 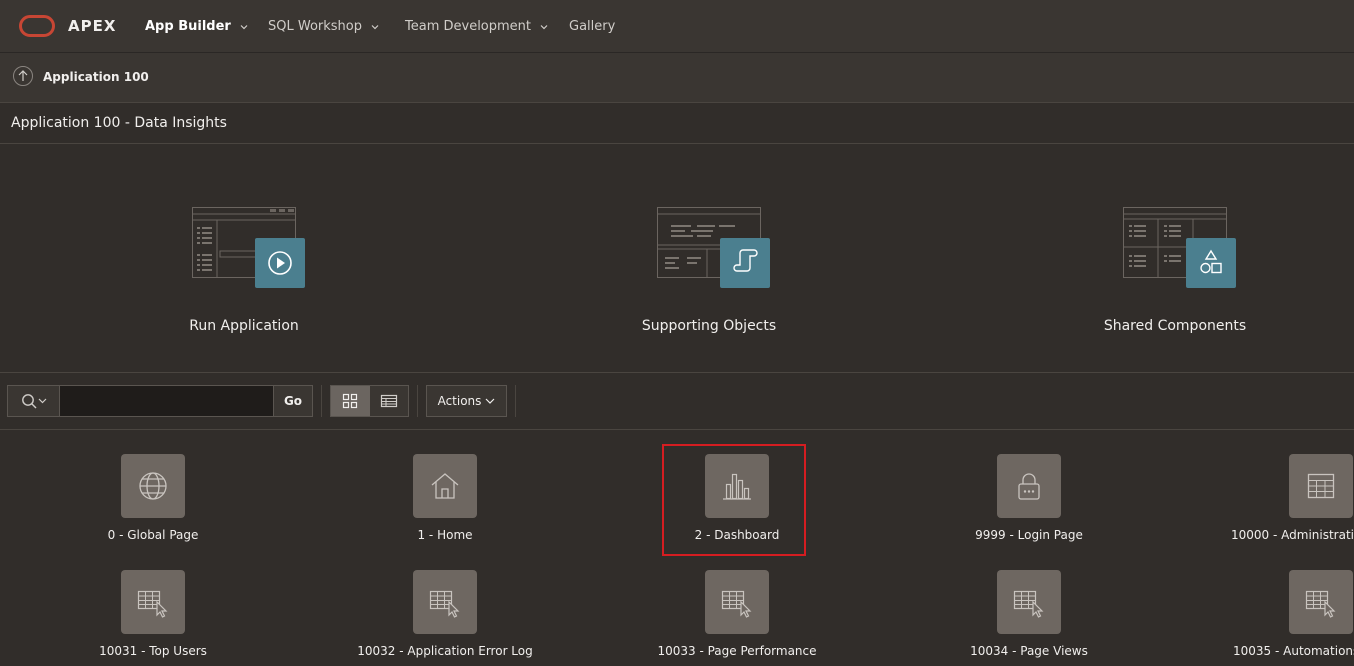 I want to click on shared-components-label: Shared Components, so click(x=1175, y=326).